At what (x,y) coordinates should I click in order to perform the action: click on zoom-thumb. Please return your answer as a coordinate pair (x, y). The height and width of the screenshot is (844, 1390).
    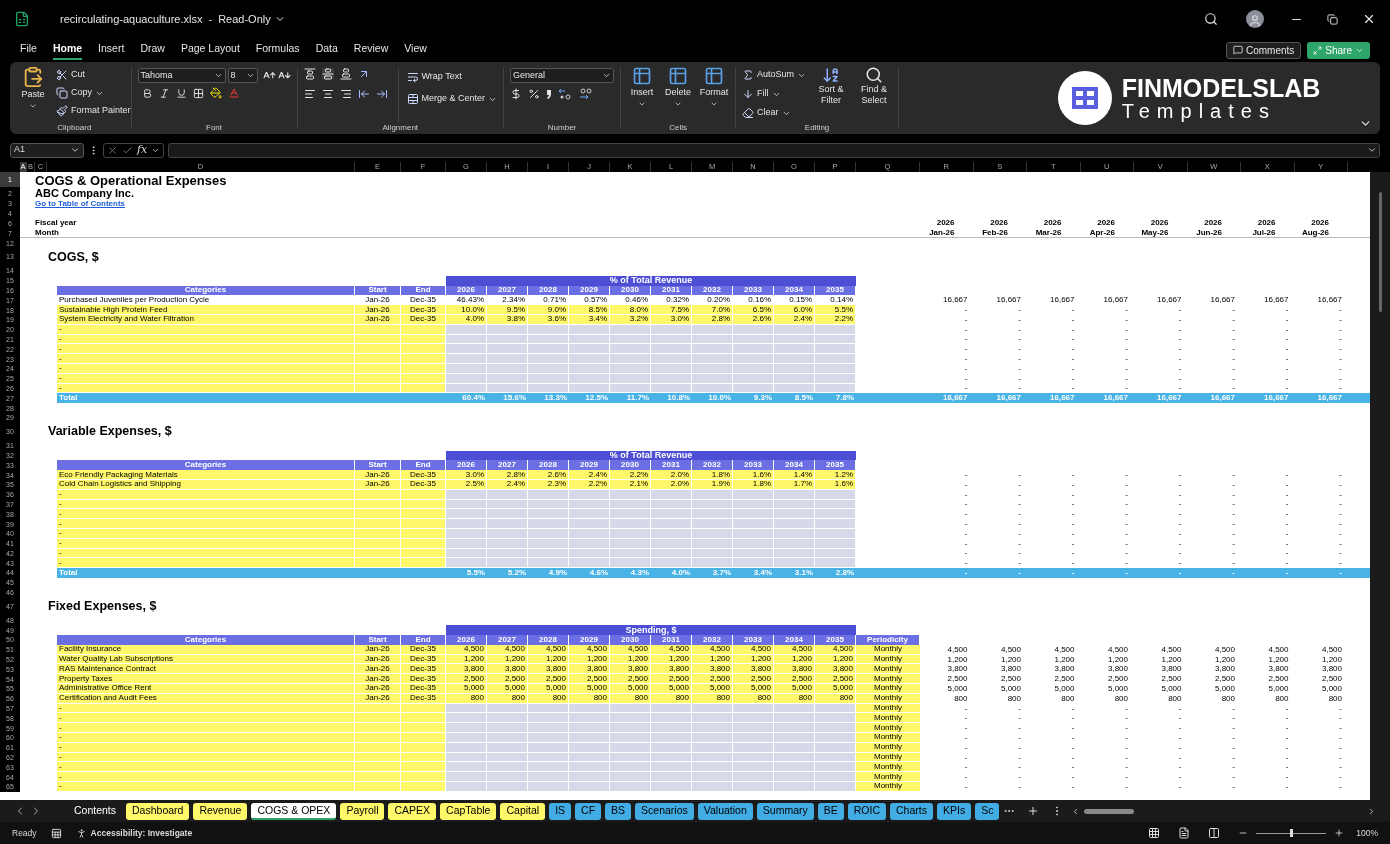
    Looking at the image, I should click on (1291, 833).